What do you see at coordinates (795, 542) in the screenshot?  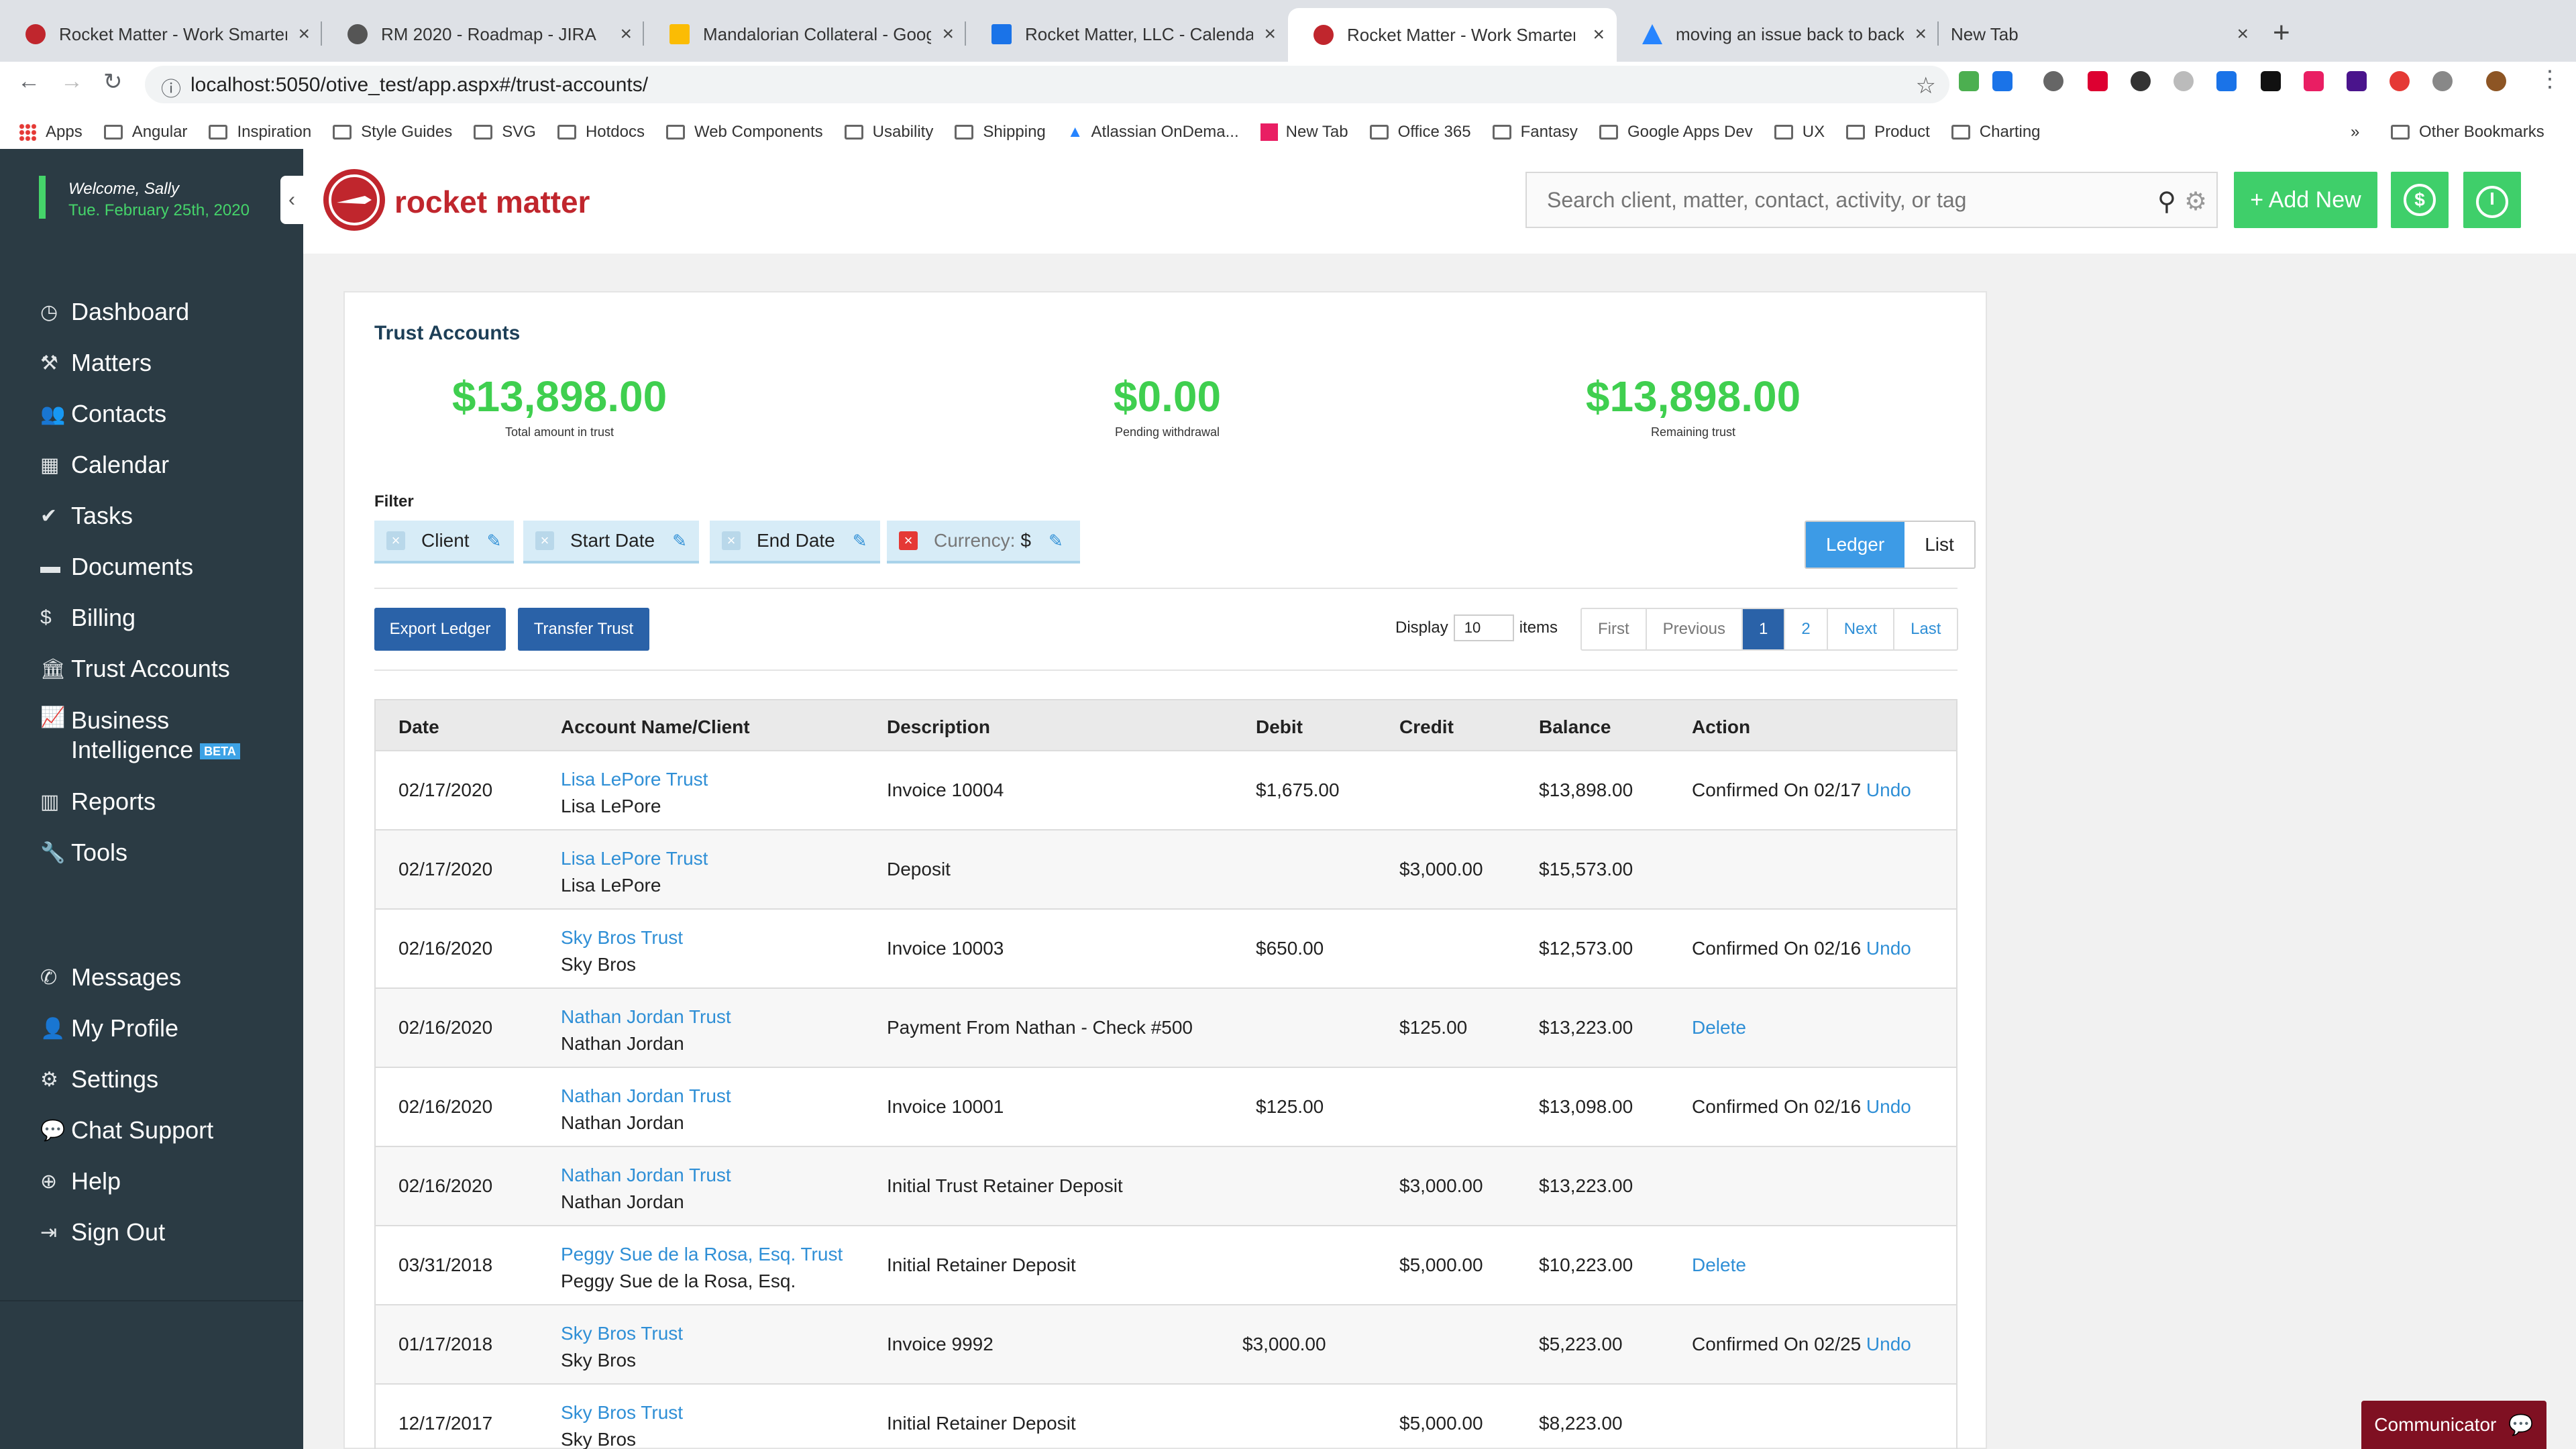 I see `filter-chip-end-date: × End Date ✎` at bounding box center [795, 542].